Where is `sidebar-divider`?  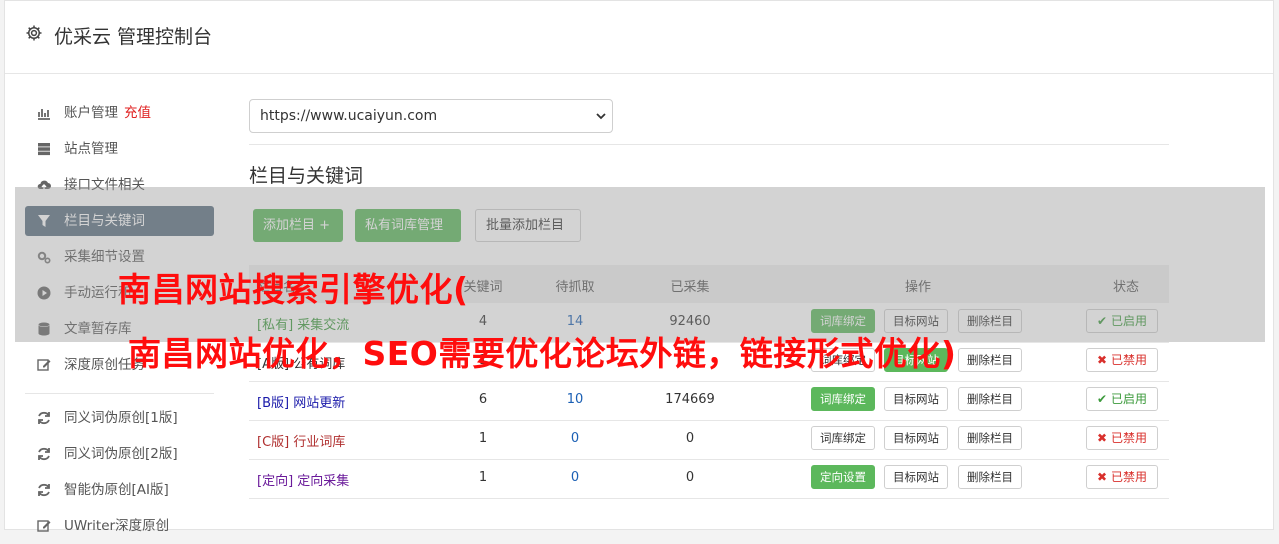 sidebar-divider is located at coordinates (119, 393).